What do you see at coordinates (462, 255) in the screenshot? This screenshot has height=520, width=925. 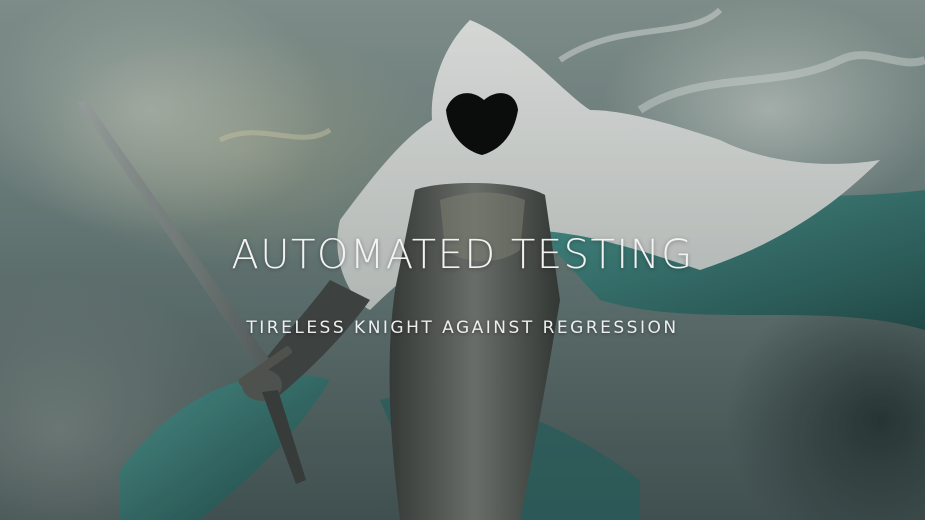 I see `slide-title: AUTOMATED TESTING` at bounding box center [462, 255].